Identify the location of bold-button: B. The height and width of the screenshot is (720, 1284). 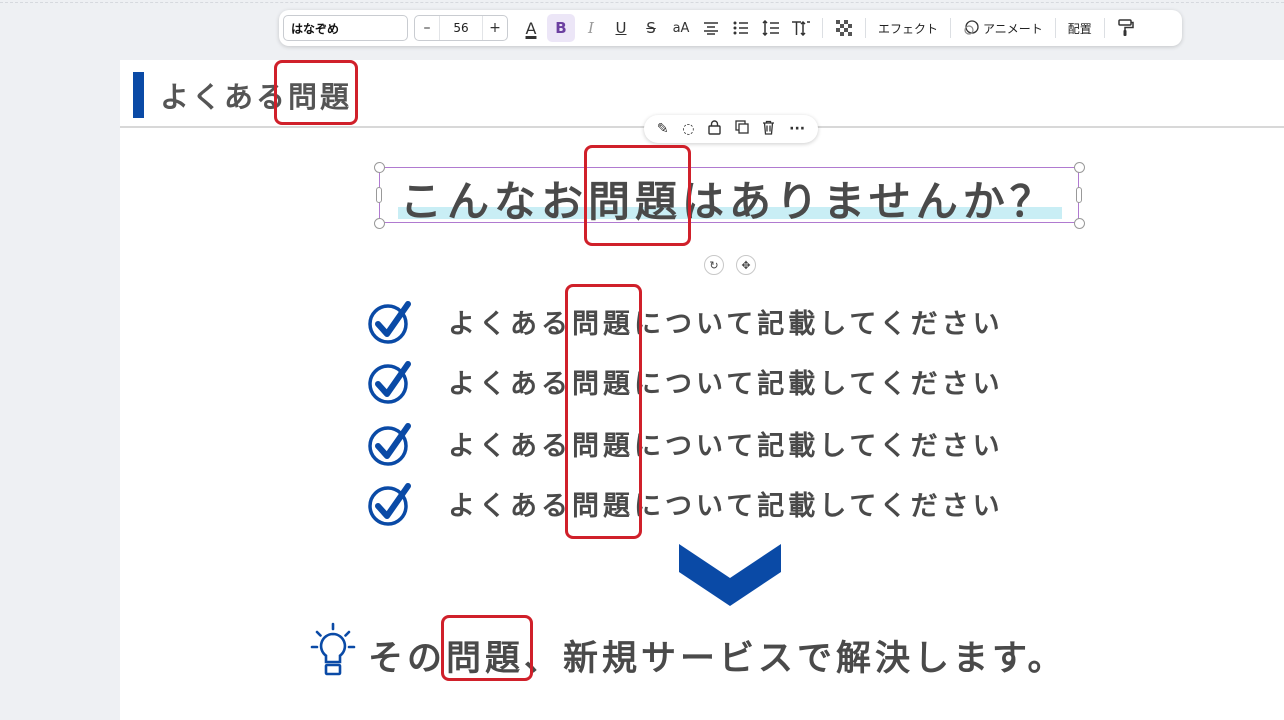
(561, 28).